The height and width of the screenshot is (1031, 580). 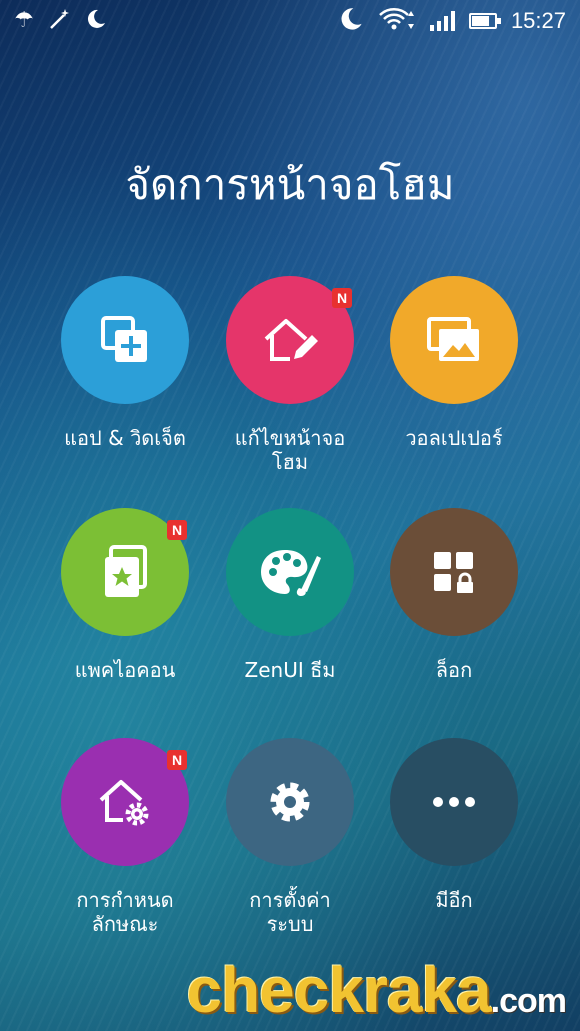 I want to click on tile-wallpaper: วอลเปเปอร์, so click(x=454, y=363).